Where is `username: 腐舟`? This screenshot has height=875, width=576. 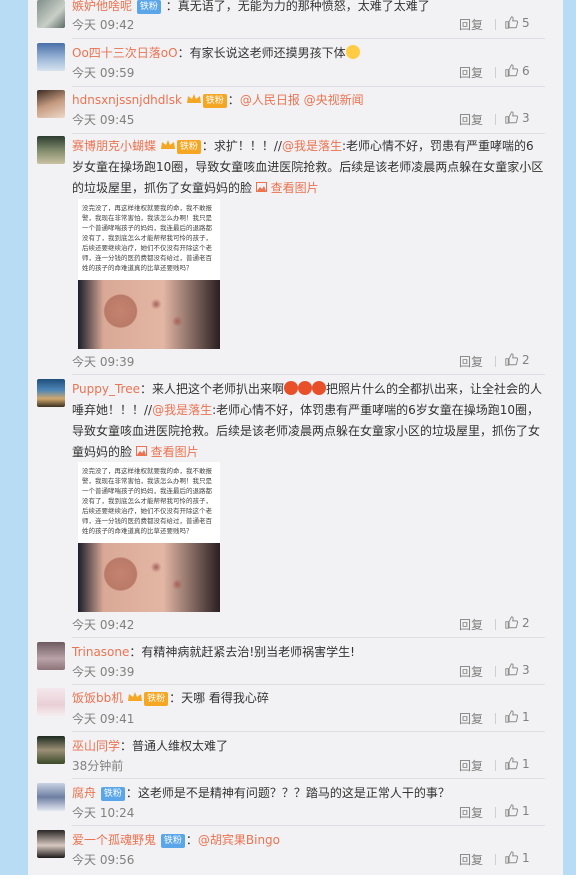 username: 腐舟 is located at coordinates (84, 793).